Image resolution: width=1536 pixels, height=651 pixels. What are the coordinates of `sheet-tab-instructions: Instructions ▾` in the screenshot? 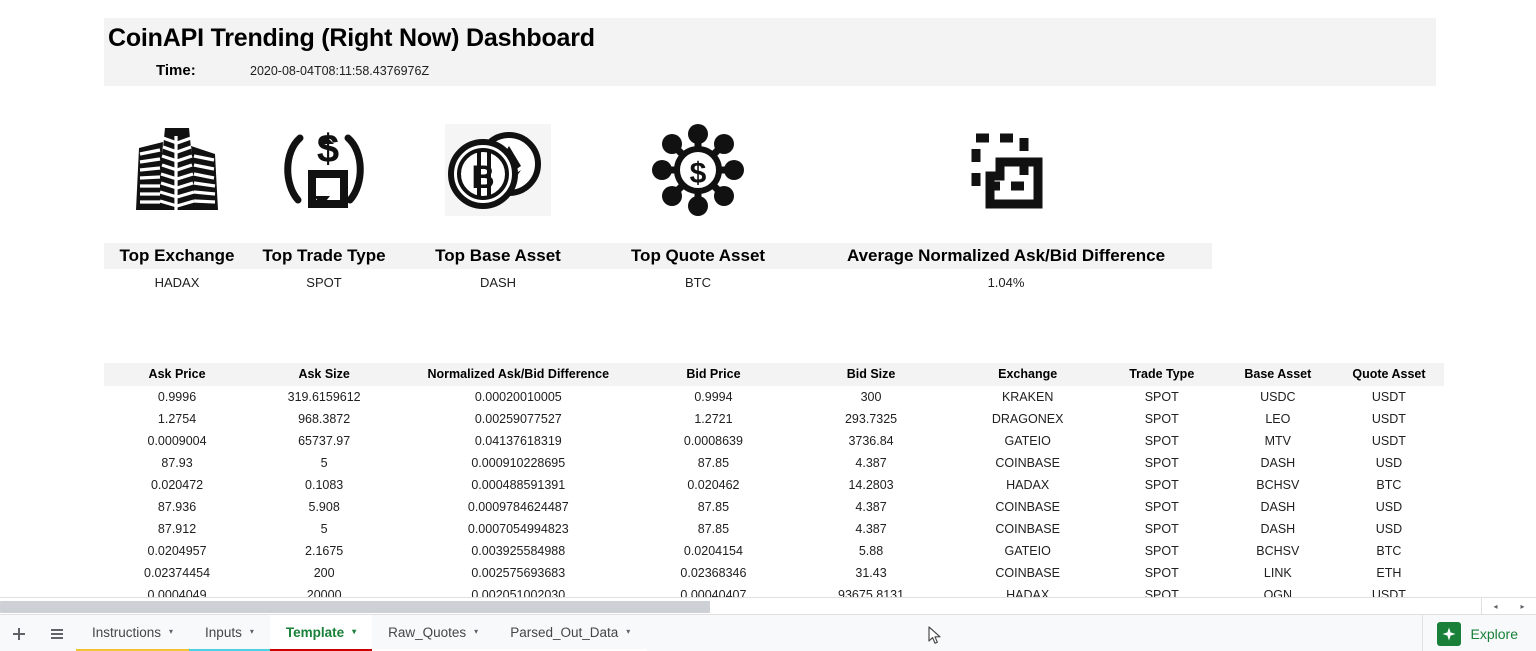 It's located at (133, 633).